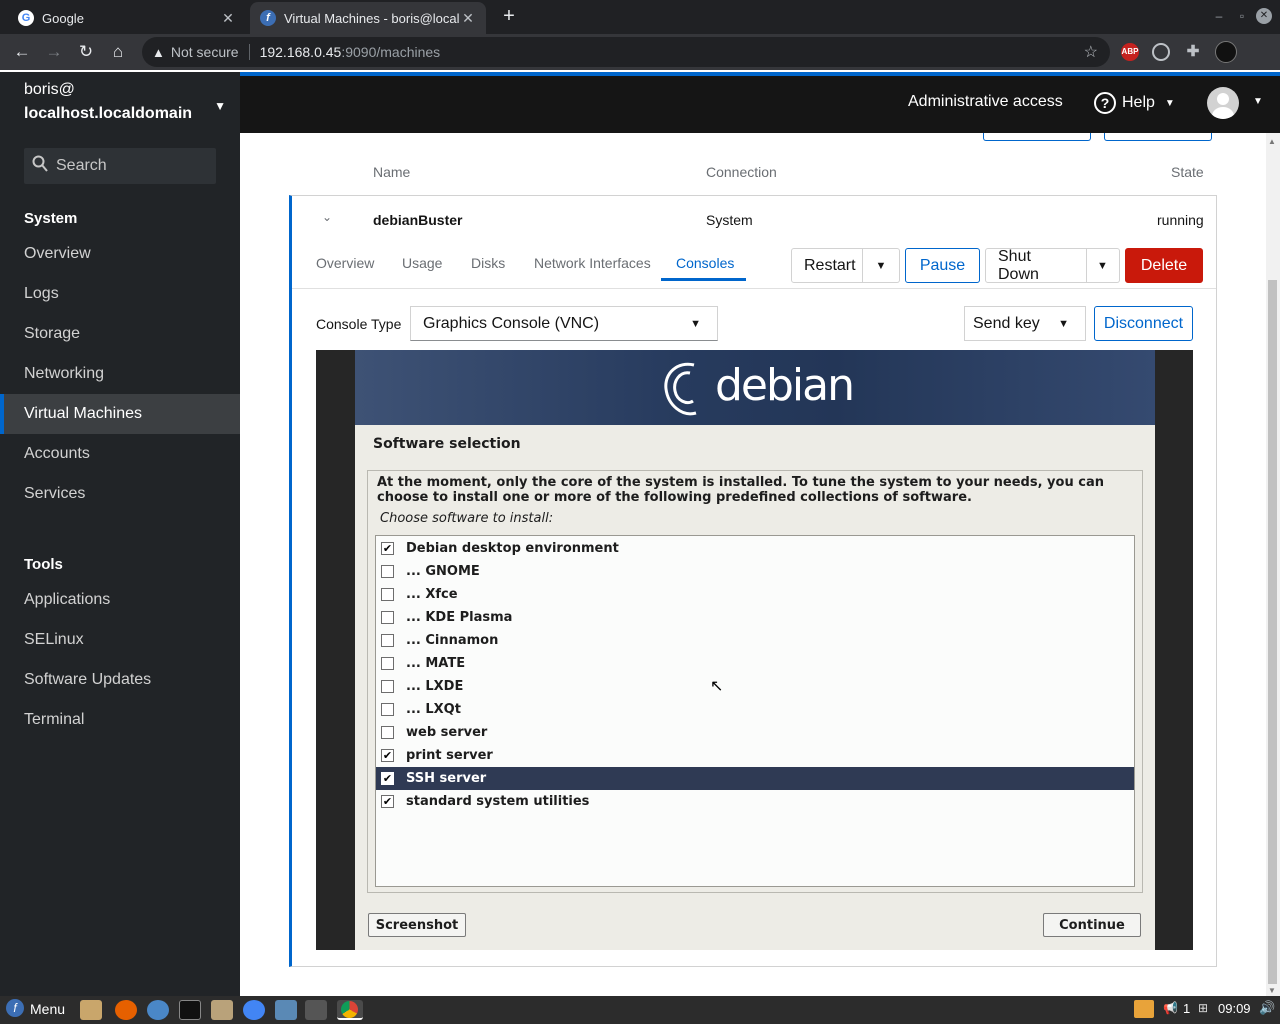 This screenshot has height=1024, width=1280. I want to click on console-type-select: Graphics Console (VNC) ▼, so click(564, 323).